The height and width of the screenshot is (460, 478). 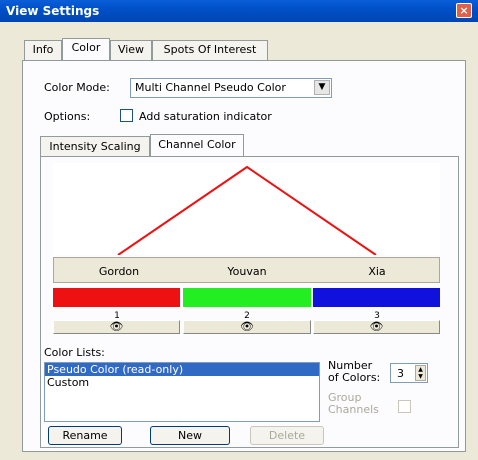 I want to click on window-title: View Settings, so click(x=53, y=11).